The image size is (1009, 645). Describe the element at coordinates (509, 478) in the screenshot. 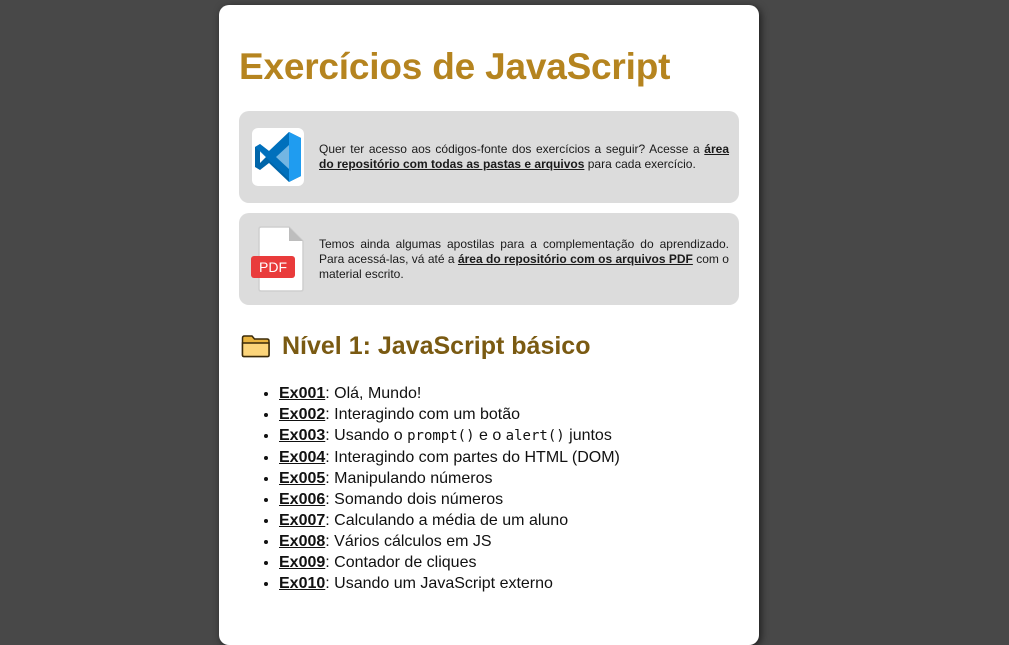

I see `list-item: Ex005: Manipulando números` at that location.